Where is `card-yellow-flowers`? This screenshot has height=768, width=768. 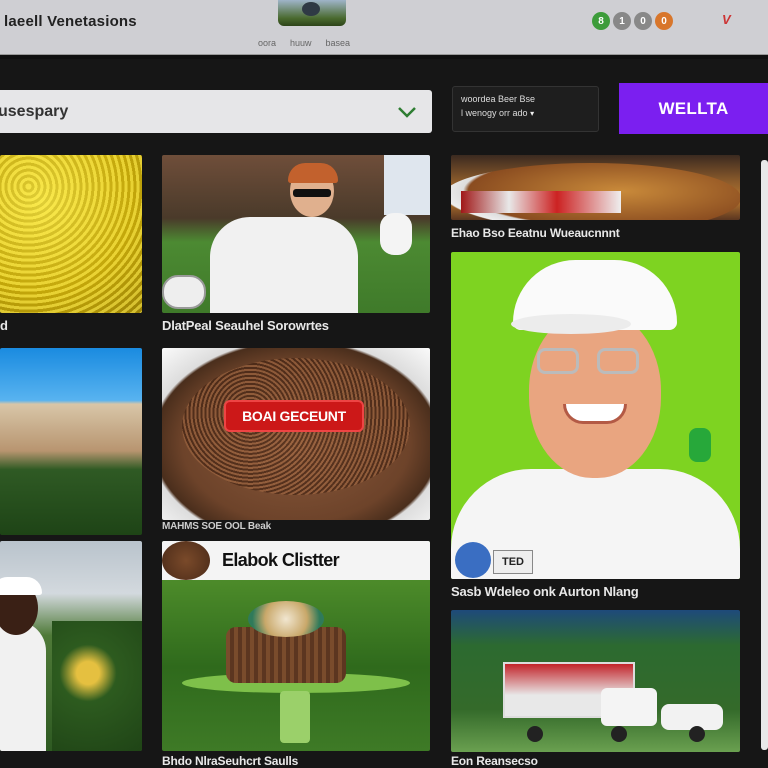
card-yellow-flowers is located at coordinates (71, 234).